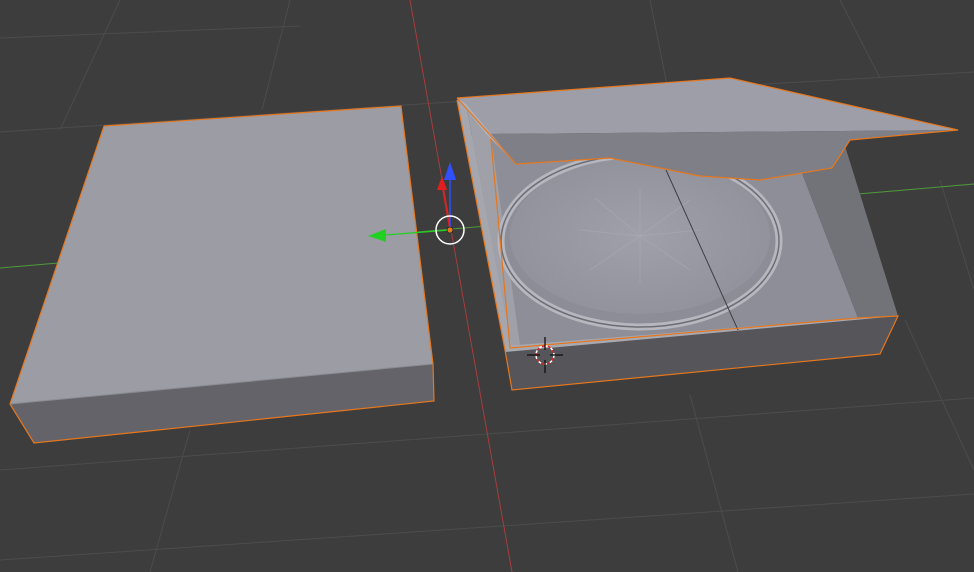 This screenshot has width=974, height=572. I want to click on tray-flap-top-face, so click(707, 106).